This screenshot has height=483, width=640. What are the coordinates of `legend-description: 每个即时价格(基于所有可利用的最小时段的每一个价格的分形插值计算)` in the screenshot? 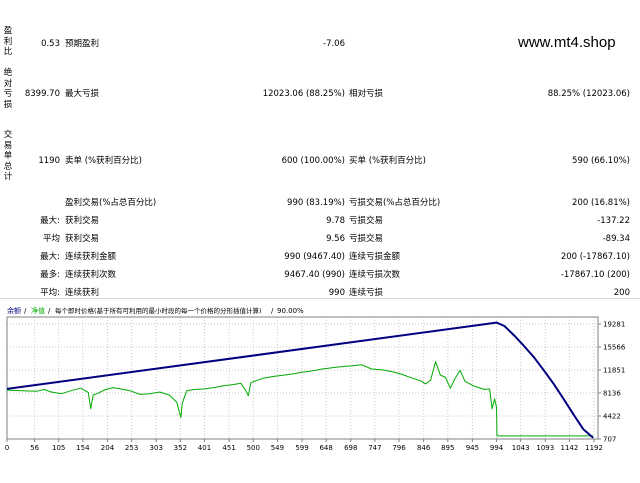 It's located at (158, 310).